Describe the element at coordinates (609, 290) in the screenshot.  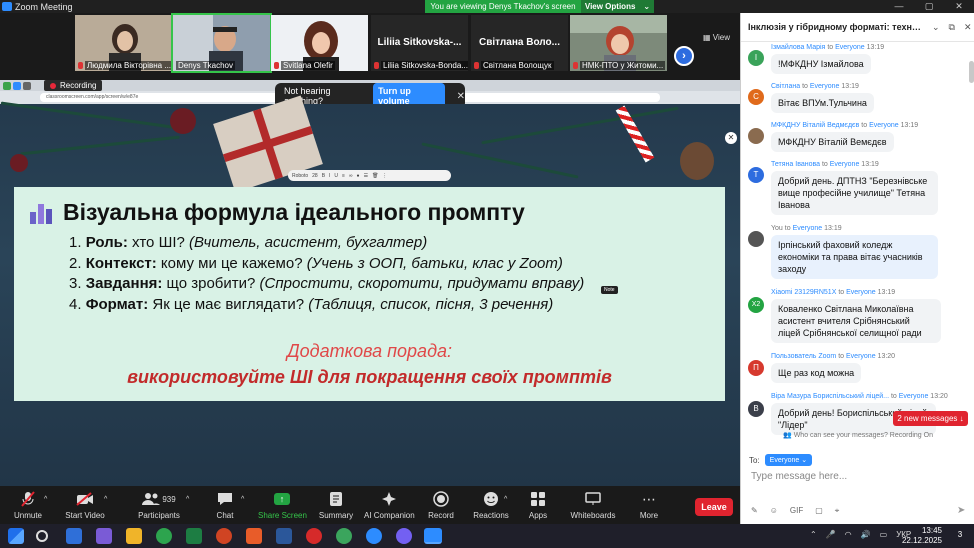
I see `note-tag: Note` at that location.